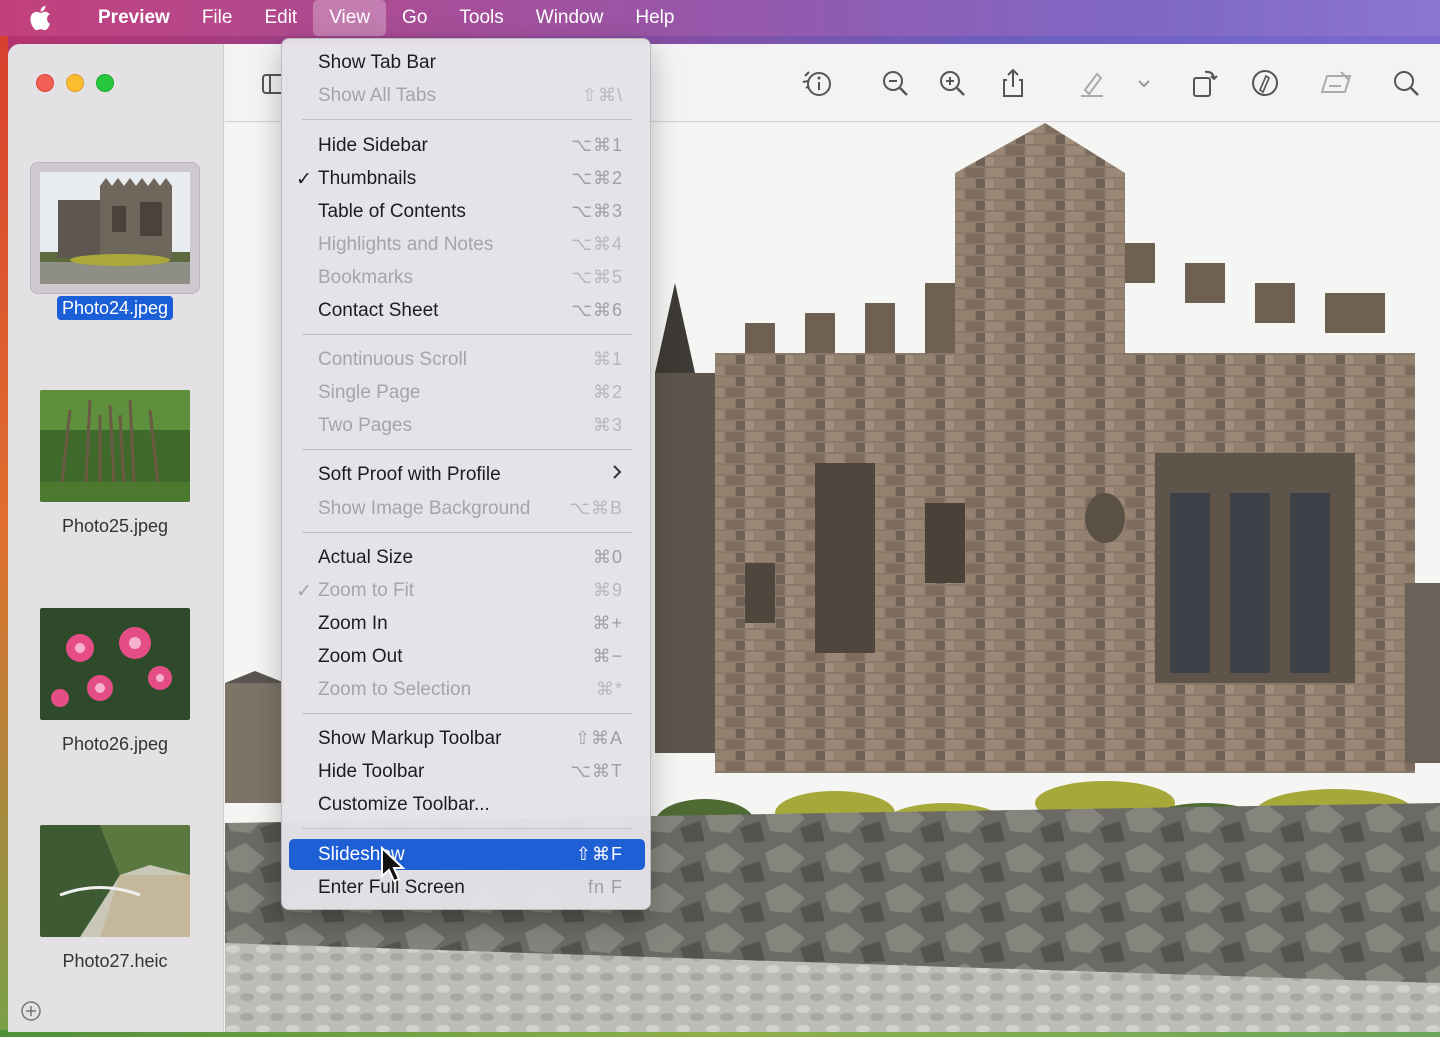 The image size is (1440, 1037). Describe the element at coordinates (467, 738) in the screenshot. I see `menu-item-show-markup-toolbar: Show Markup Toolbar ⇧⌘A` at that location.